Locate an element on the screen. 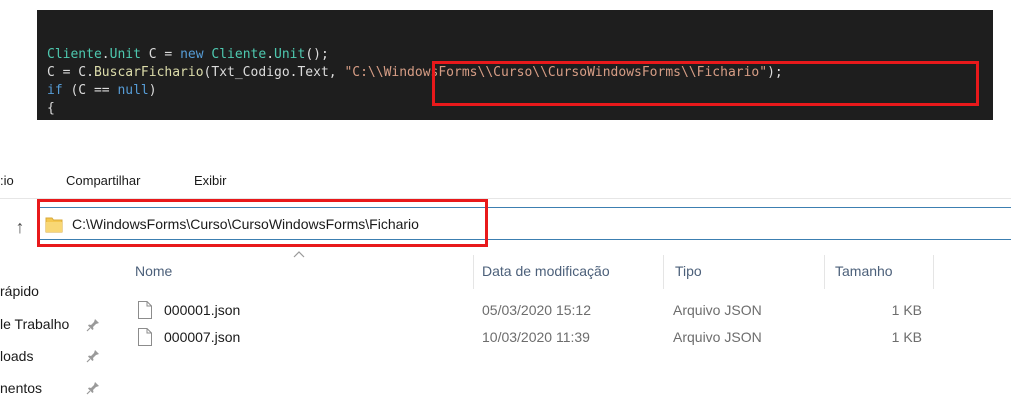  code-token: (); is located at coordinates (317, 54).